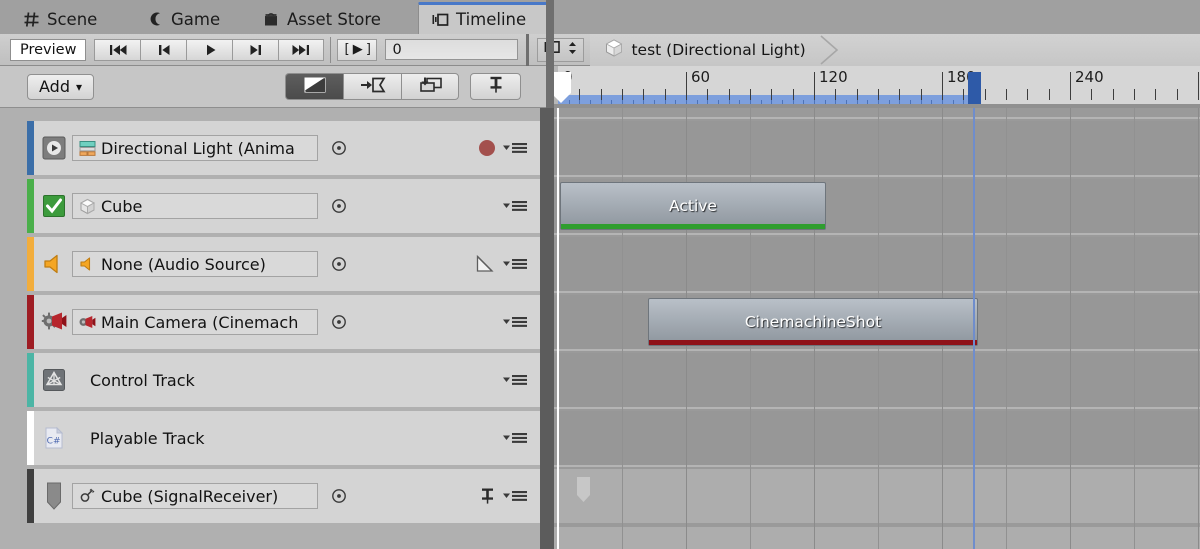 The image size is (1200, 549). I want to click on track-binding-label: Cube, so click(122, 206).